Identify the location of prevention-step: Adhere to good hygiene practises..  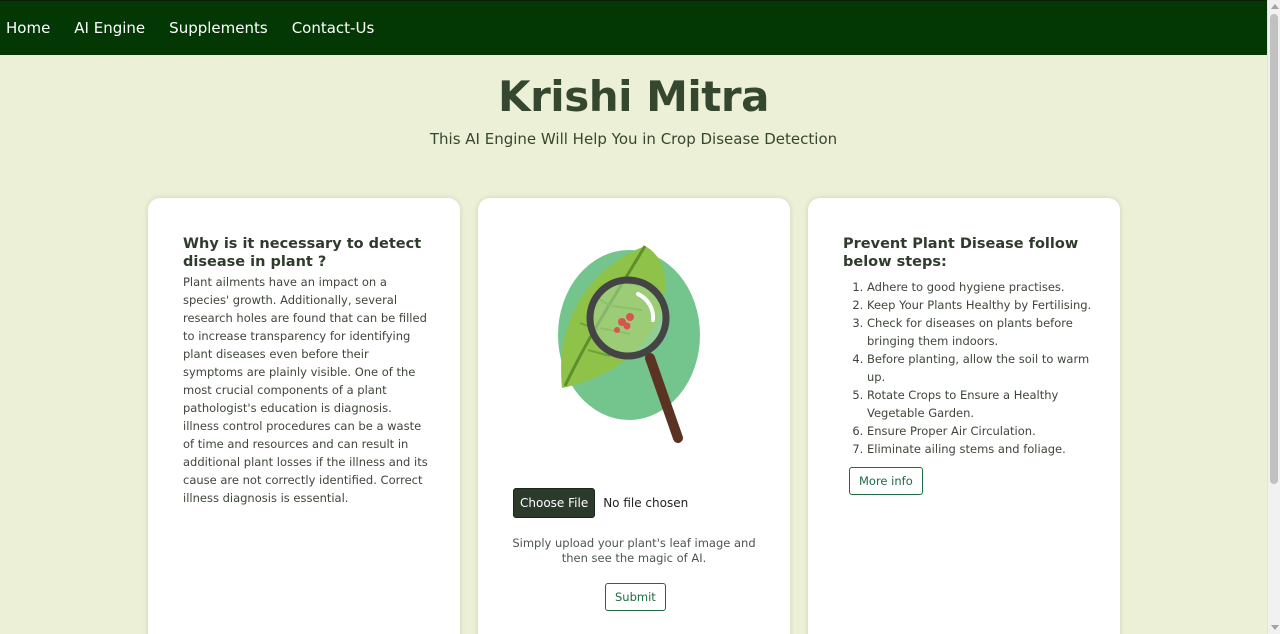
(980, 287).